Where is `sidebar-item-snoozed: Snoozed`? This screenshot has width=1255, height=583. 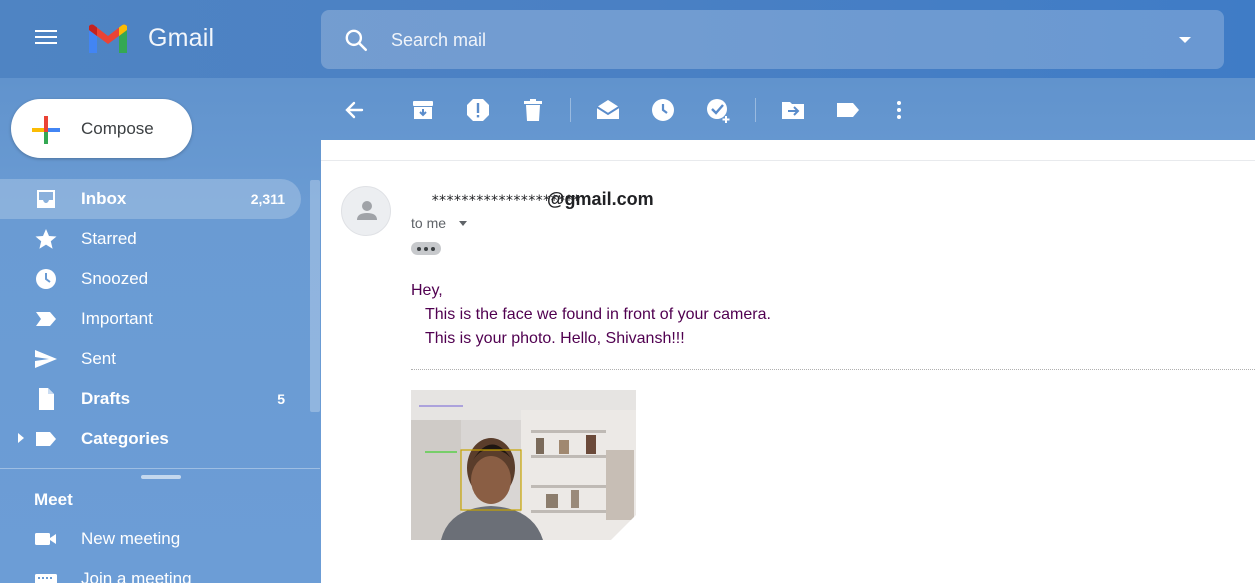
sidebar-item-snoozed: Snoozed is located at coordinates (150, 279).